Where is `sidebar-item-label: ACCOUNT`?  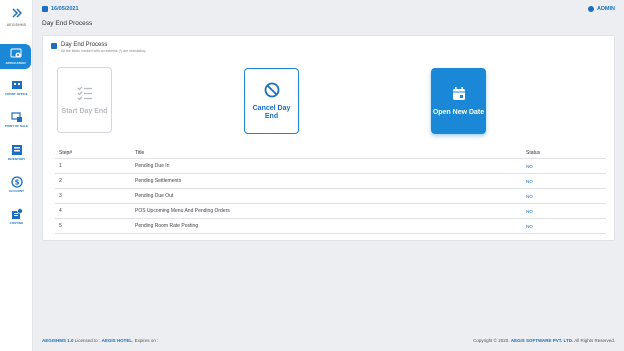
sidebar-item-label: ACCOUNT is located at coordinates (16, 191).